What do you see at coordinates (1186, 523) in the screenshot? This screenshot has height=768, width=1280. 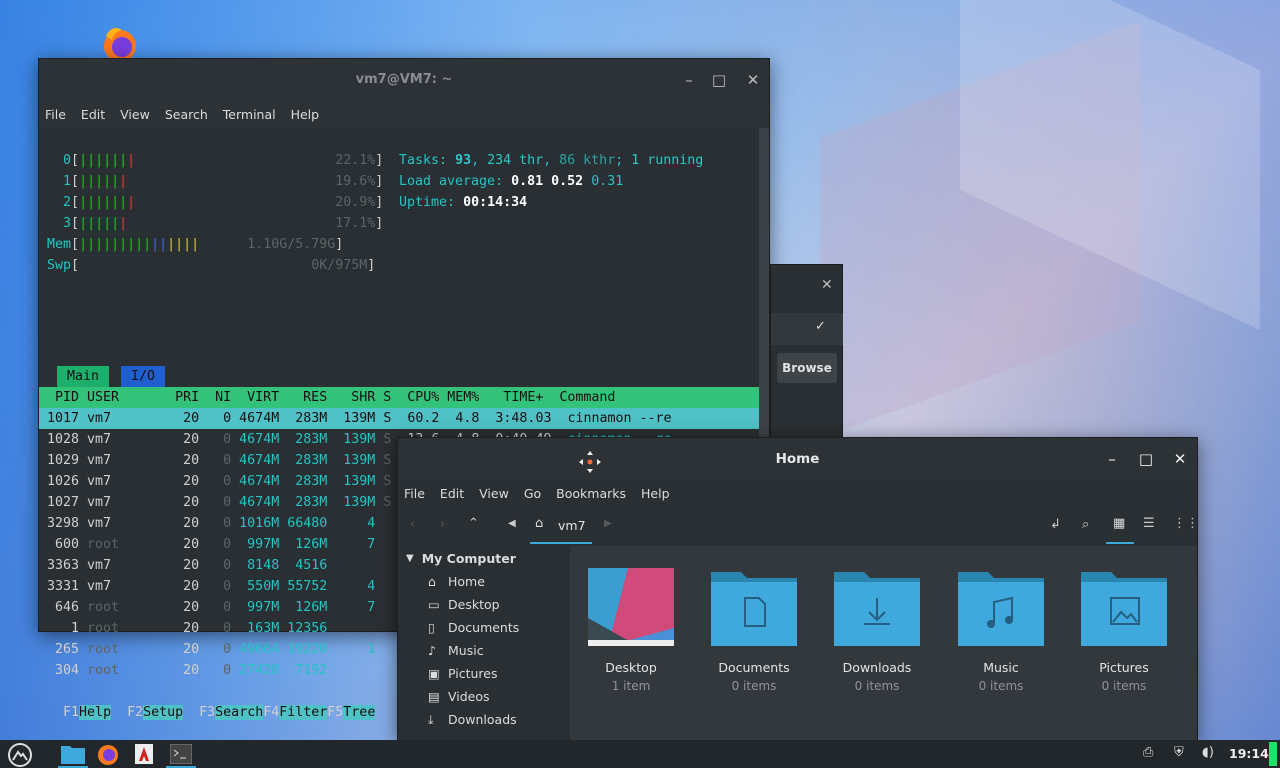 I see `compact-view-icon: ⋮⋮` at bounding box center [1186, 523].